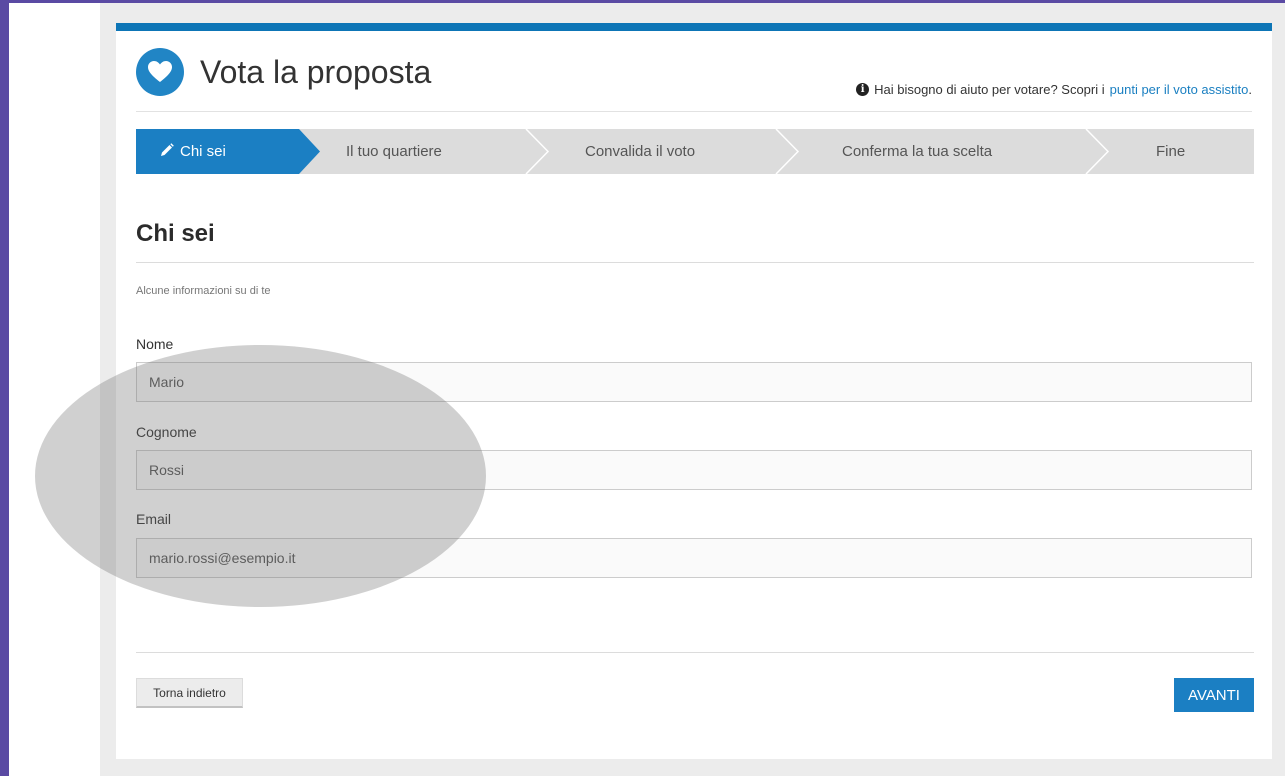 This screenshot has height=776, width=1285. What do you see at coordinates (694, 558) in the screenshot?
I see `email-field` at bounding box center [694, 558].